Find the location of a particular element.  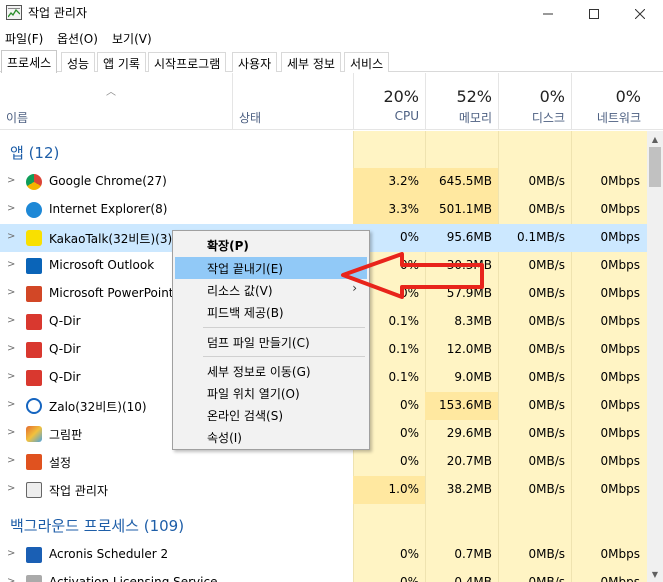

tab-app-history: 앱 기록 is located at coordinates (121, 62).